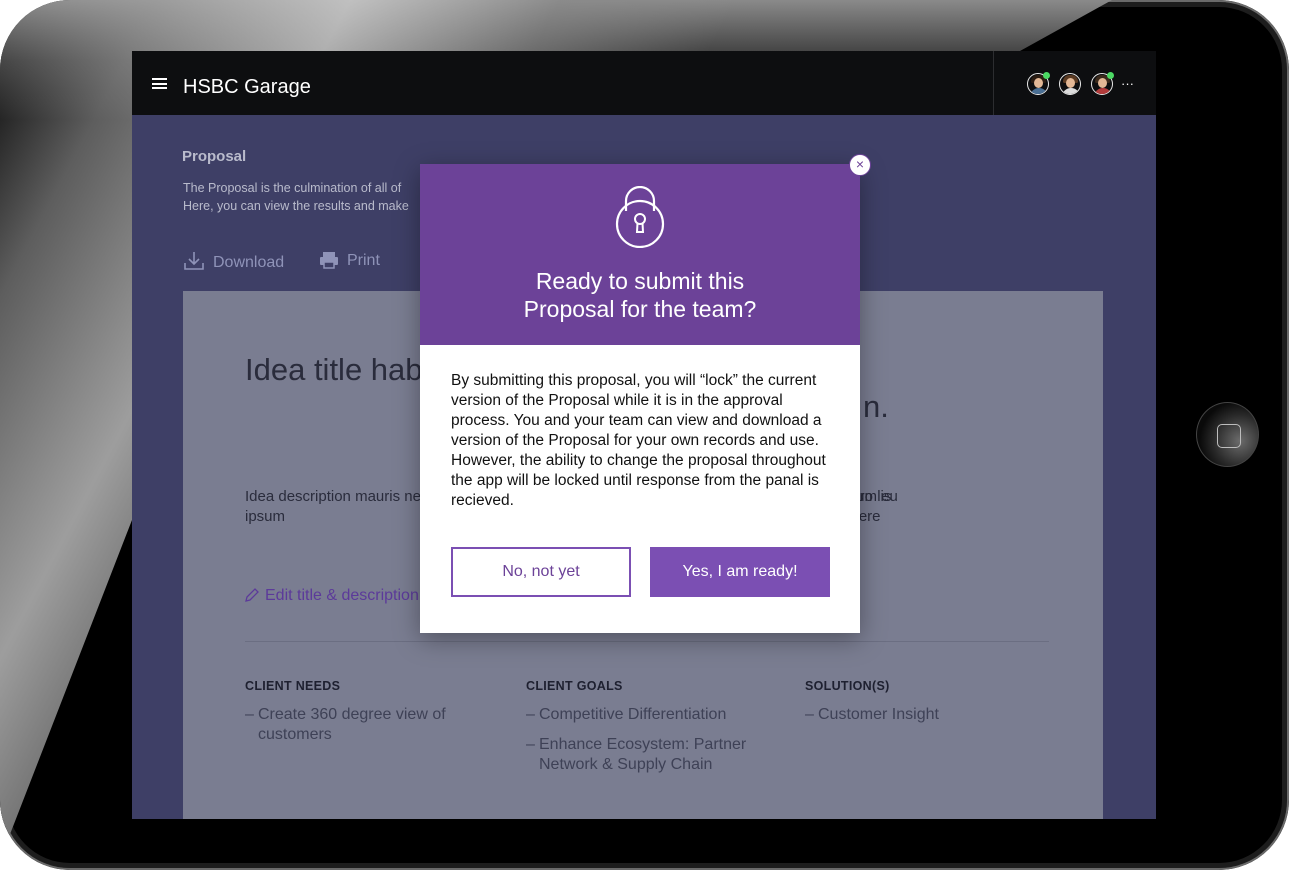  What do you see at coordinates (252, 595) in the screenshot?
I see `pencil-icon` at bounding box center [252, 595].